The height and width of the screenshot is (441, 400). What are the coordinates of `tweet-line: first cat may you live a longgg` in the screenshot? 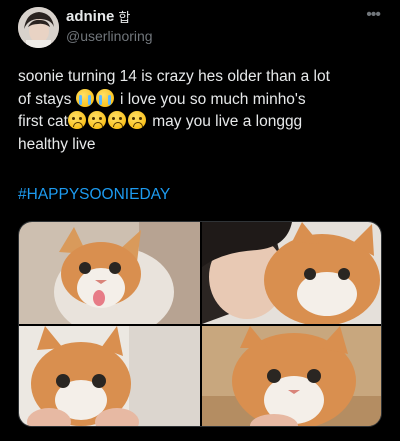 It's located at (204, 122).